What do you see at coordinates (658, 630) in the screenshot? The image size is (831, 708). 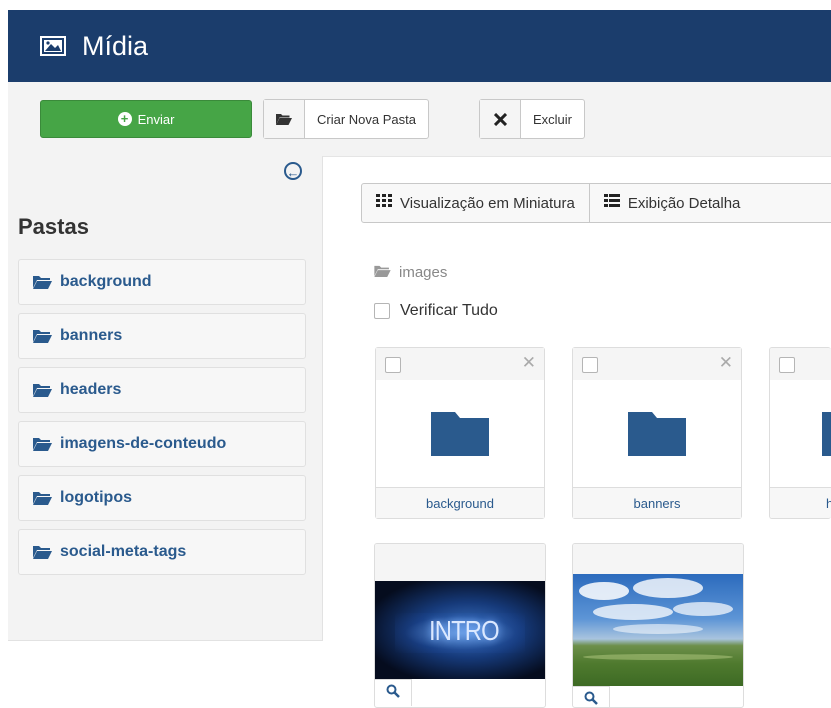 I see `image-thumbnail` at bounding box center [658, 630].